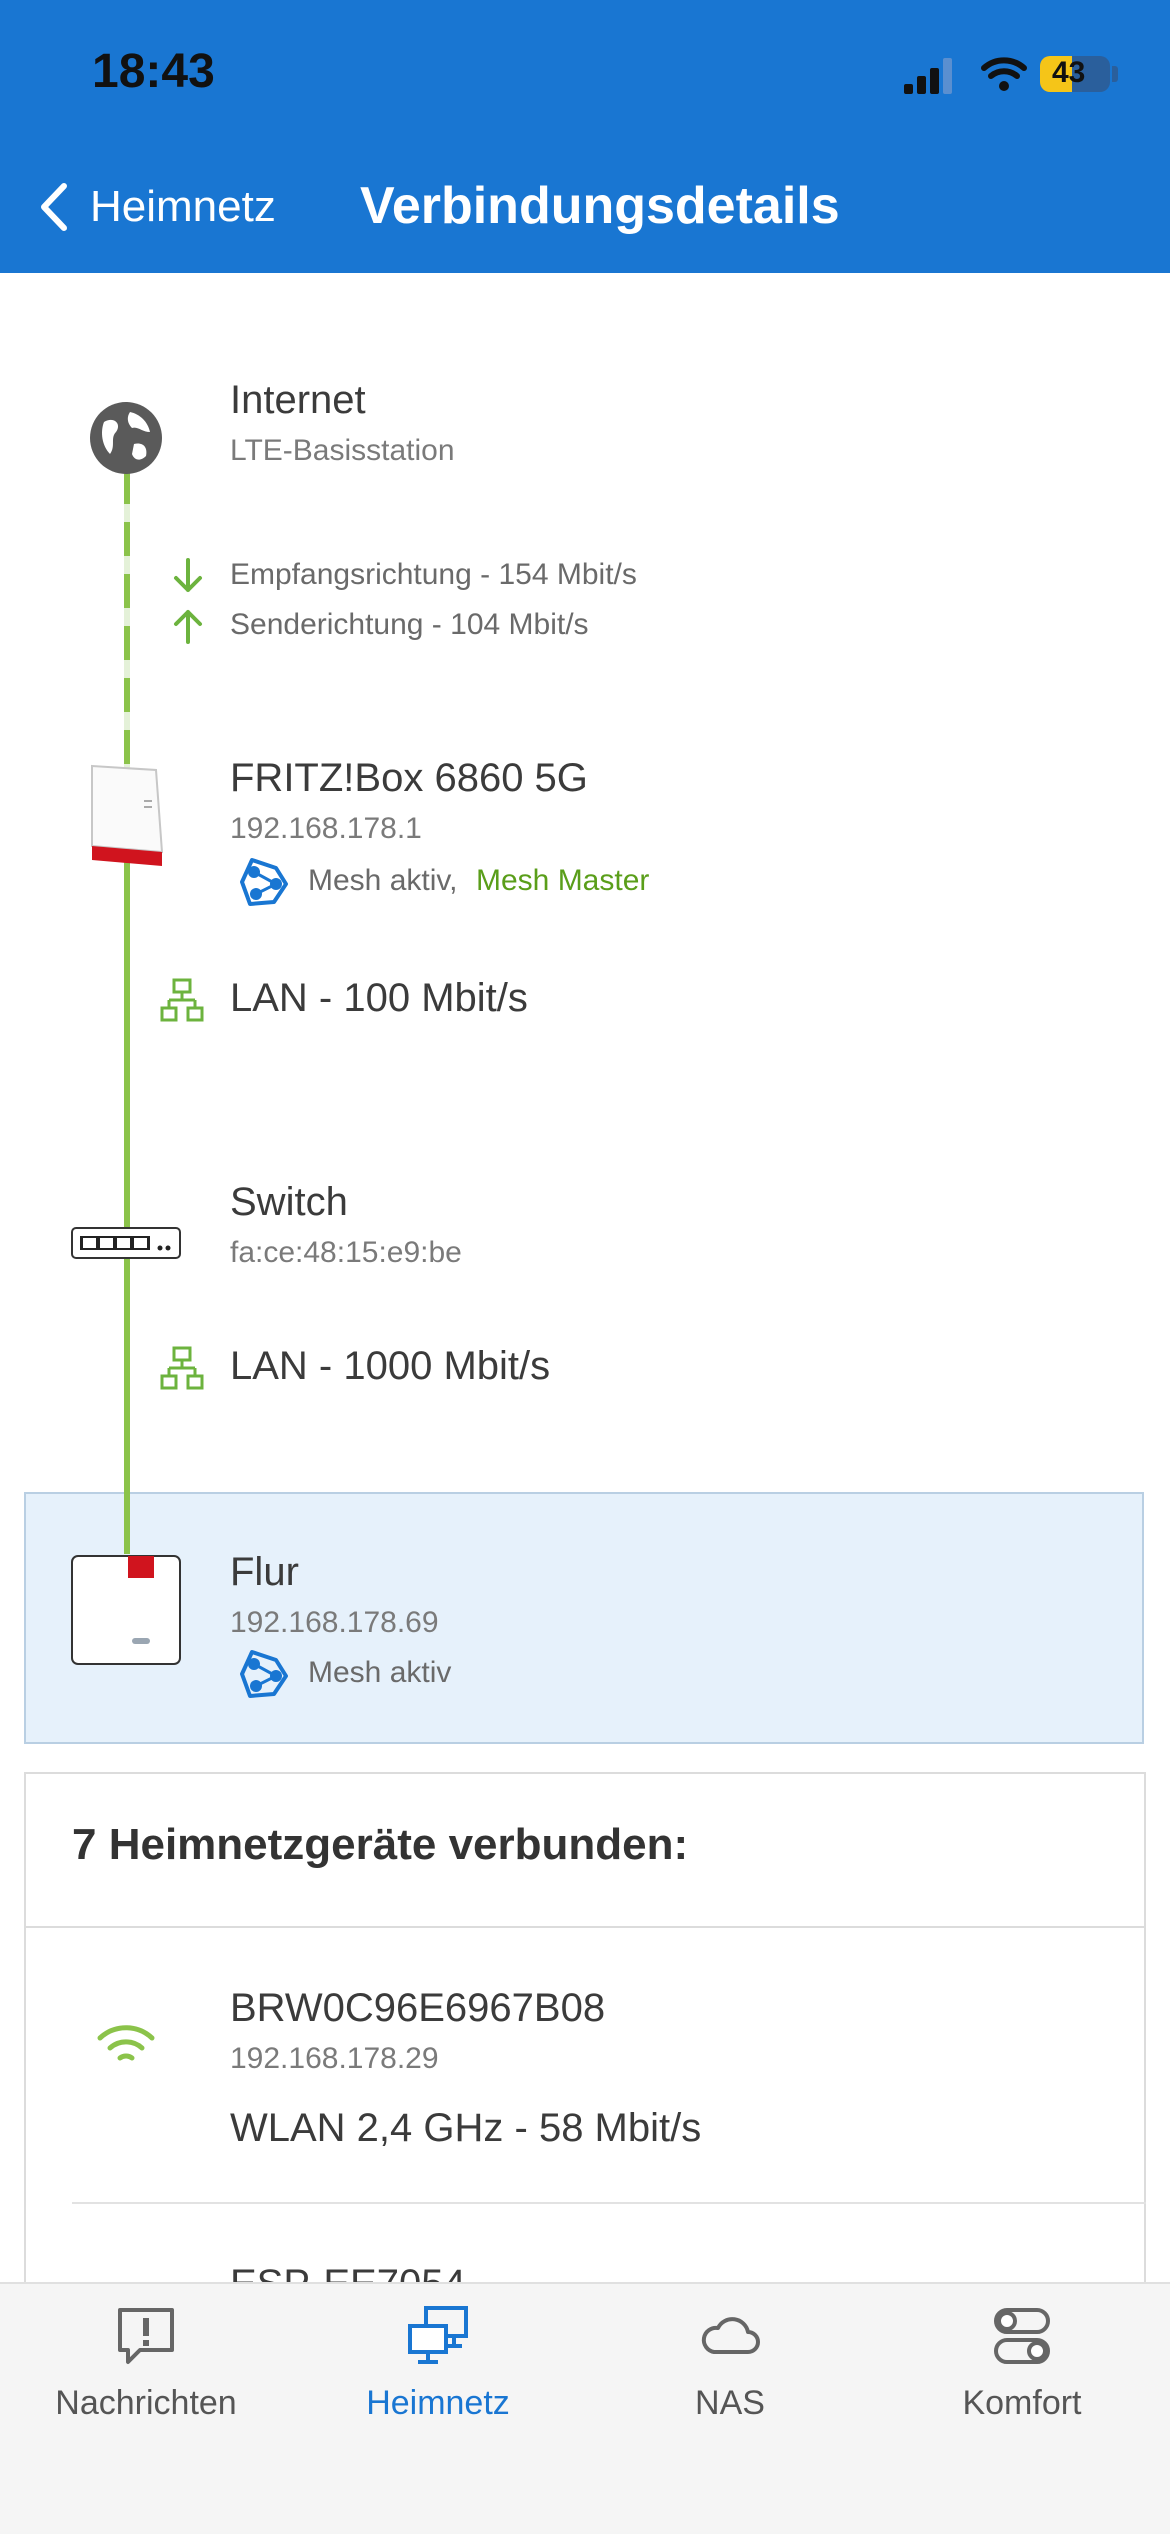 The height and width of the screenshot is (2534, 1170). Describe the element at coordinates (438, 2403) in the screenshot. I see `tab-label: Heimnetz` at that location.